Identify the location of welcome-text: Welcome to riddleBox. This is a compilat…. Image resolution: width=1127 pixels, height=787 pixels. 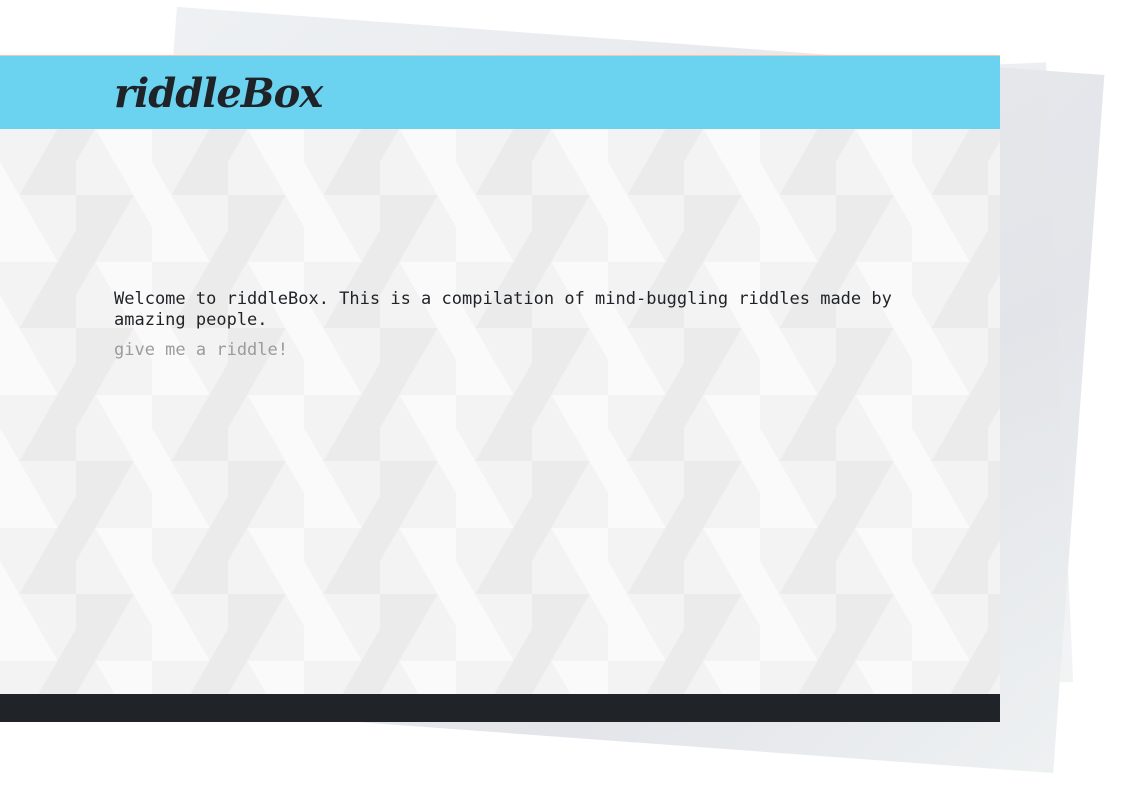
(503, 309).